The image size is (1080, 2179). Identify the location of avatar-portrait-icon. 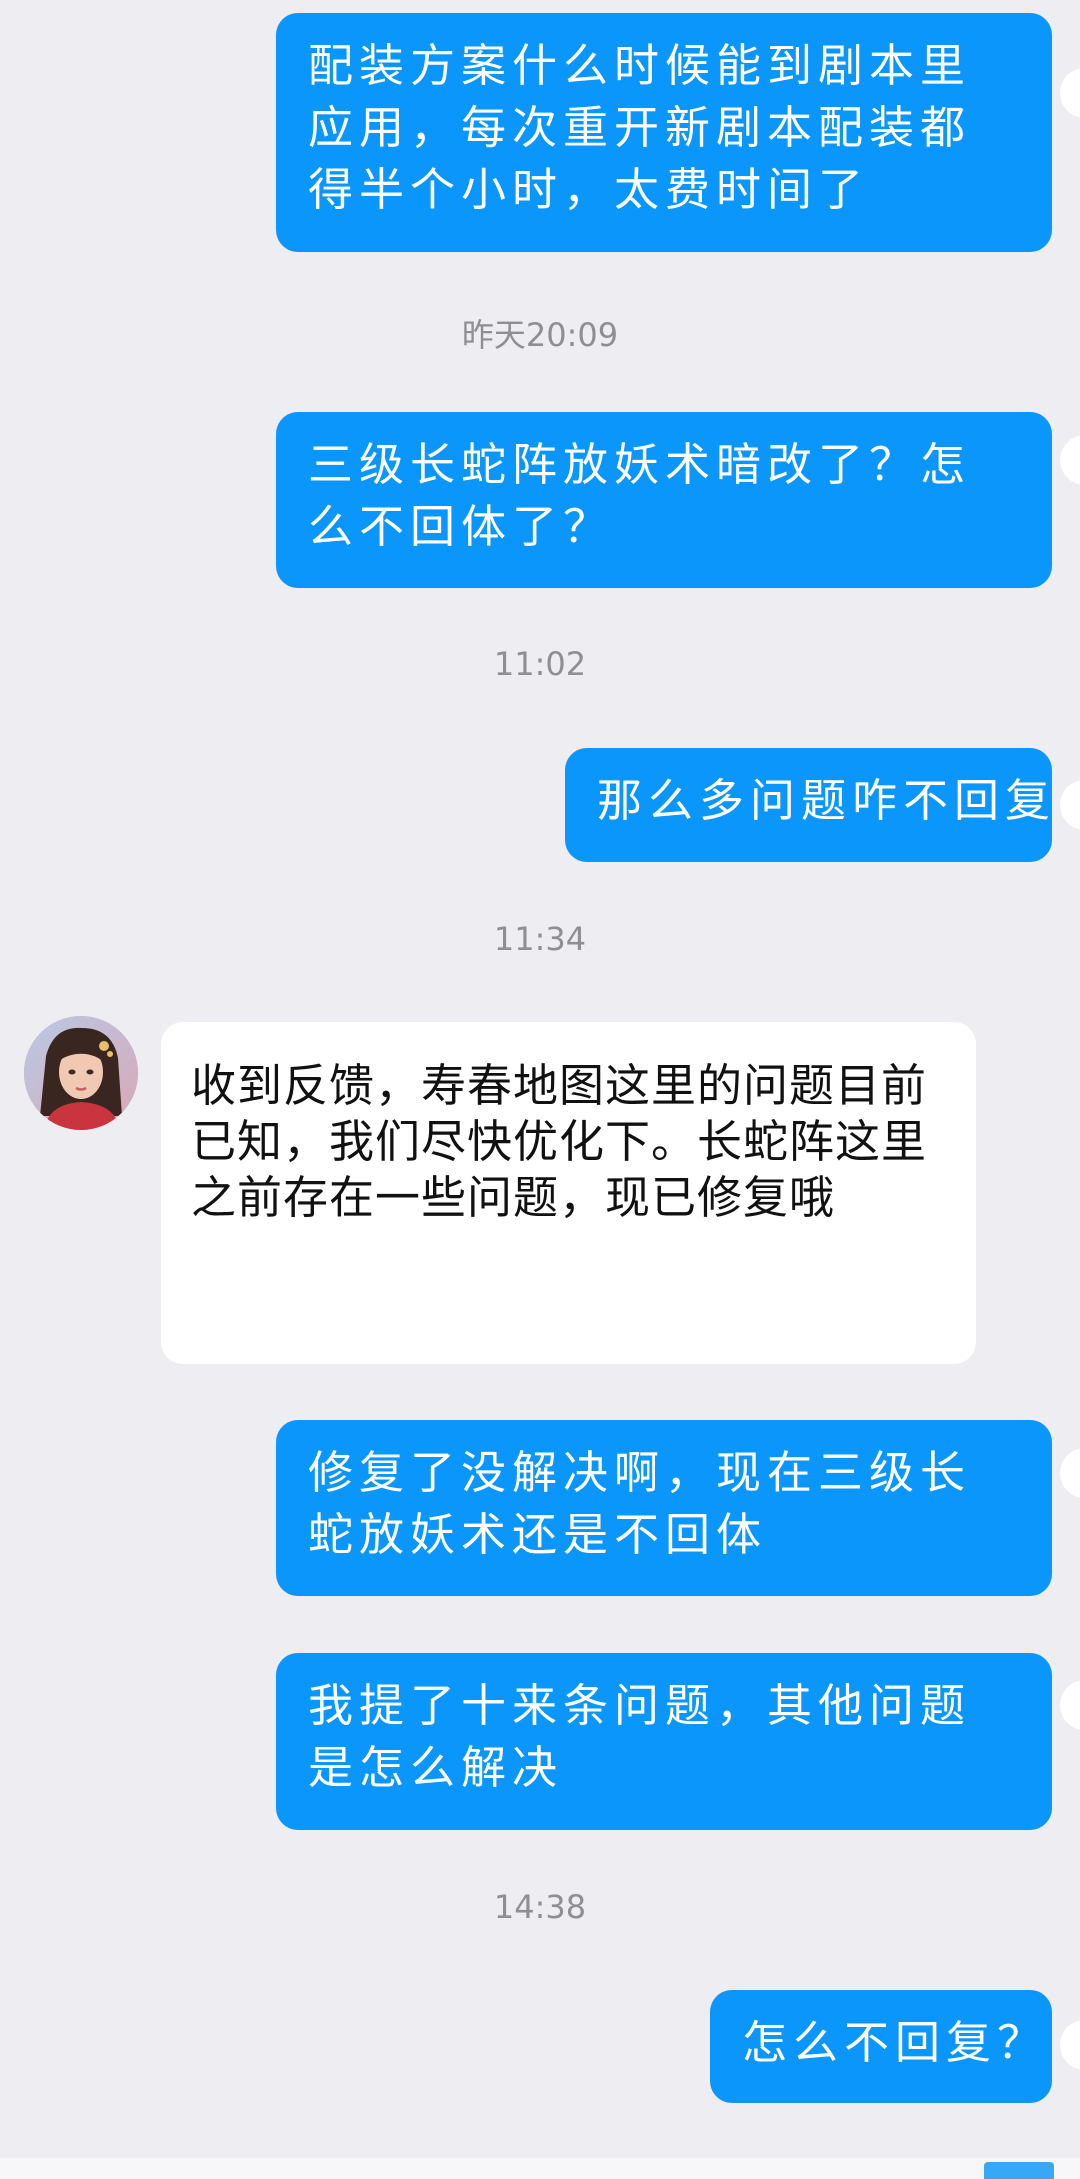
(81, 1073).